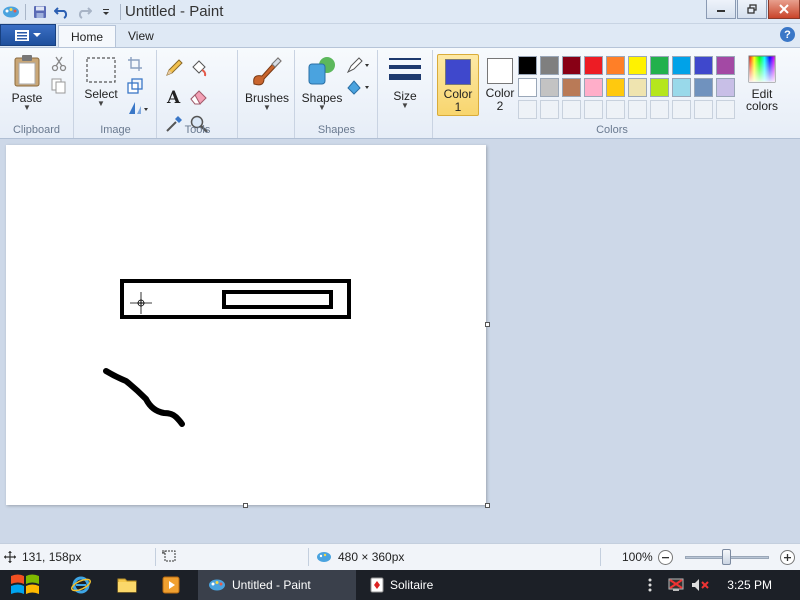 The image size is (800, 600). Describe the element at coordinates (359, 87) in the screenshot. I see `fill-icon` at that location.